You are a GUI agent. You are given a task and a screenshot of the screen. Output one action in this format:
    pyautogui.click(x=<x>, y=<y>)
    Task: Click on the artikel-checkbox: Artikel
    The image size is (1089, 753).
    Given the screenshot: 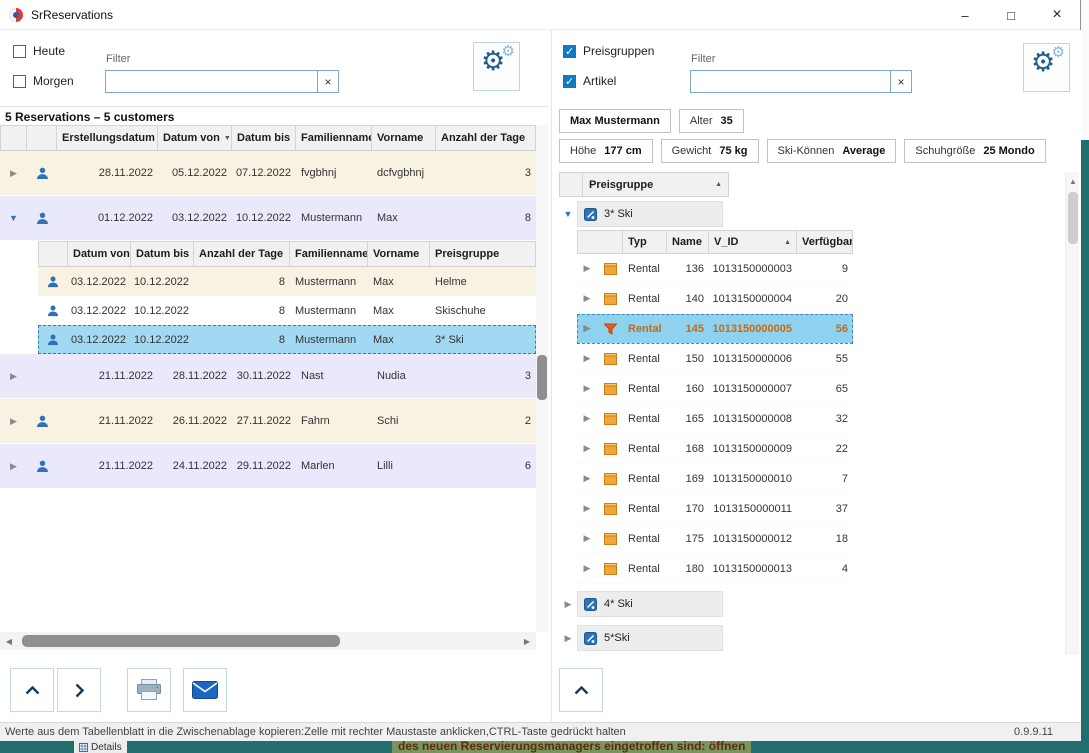 What is the action you would take?
    pyautogui.click(x=589, y=81)
    